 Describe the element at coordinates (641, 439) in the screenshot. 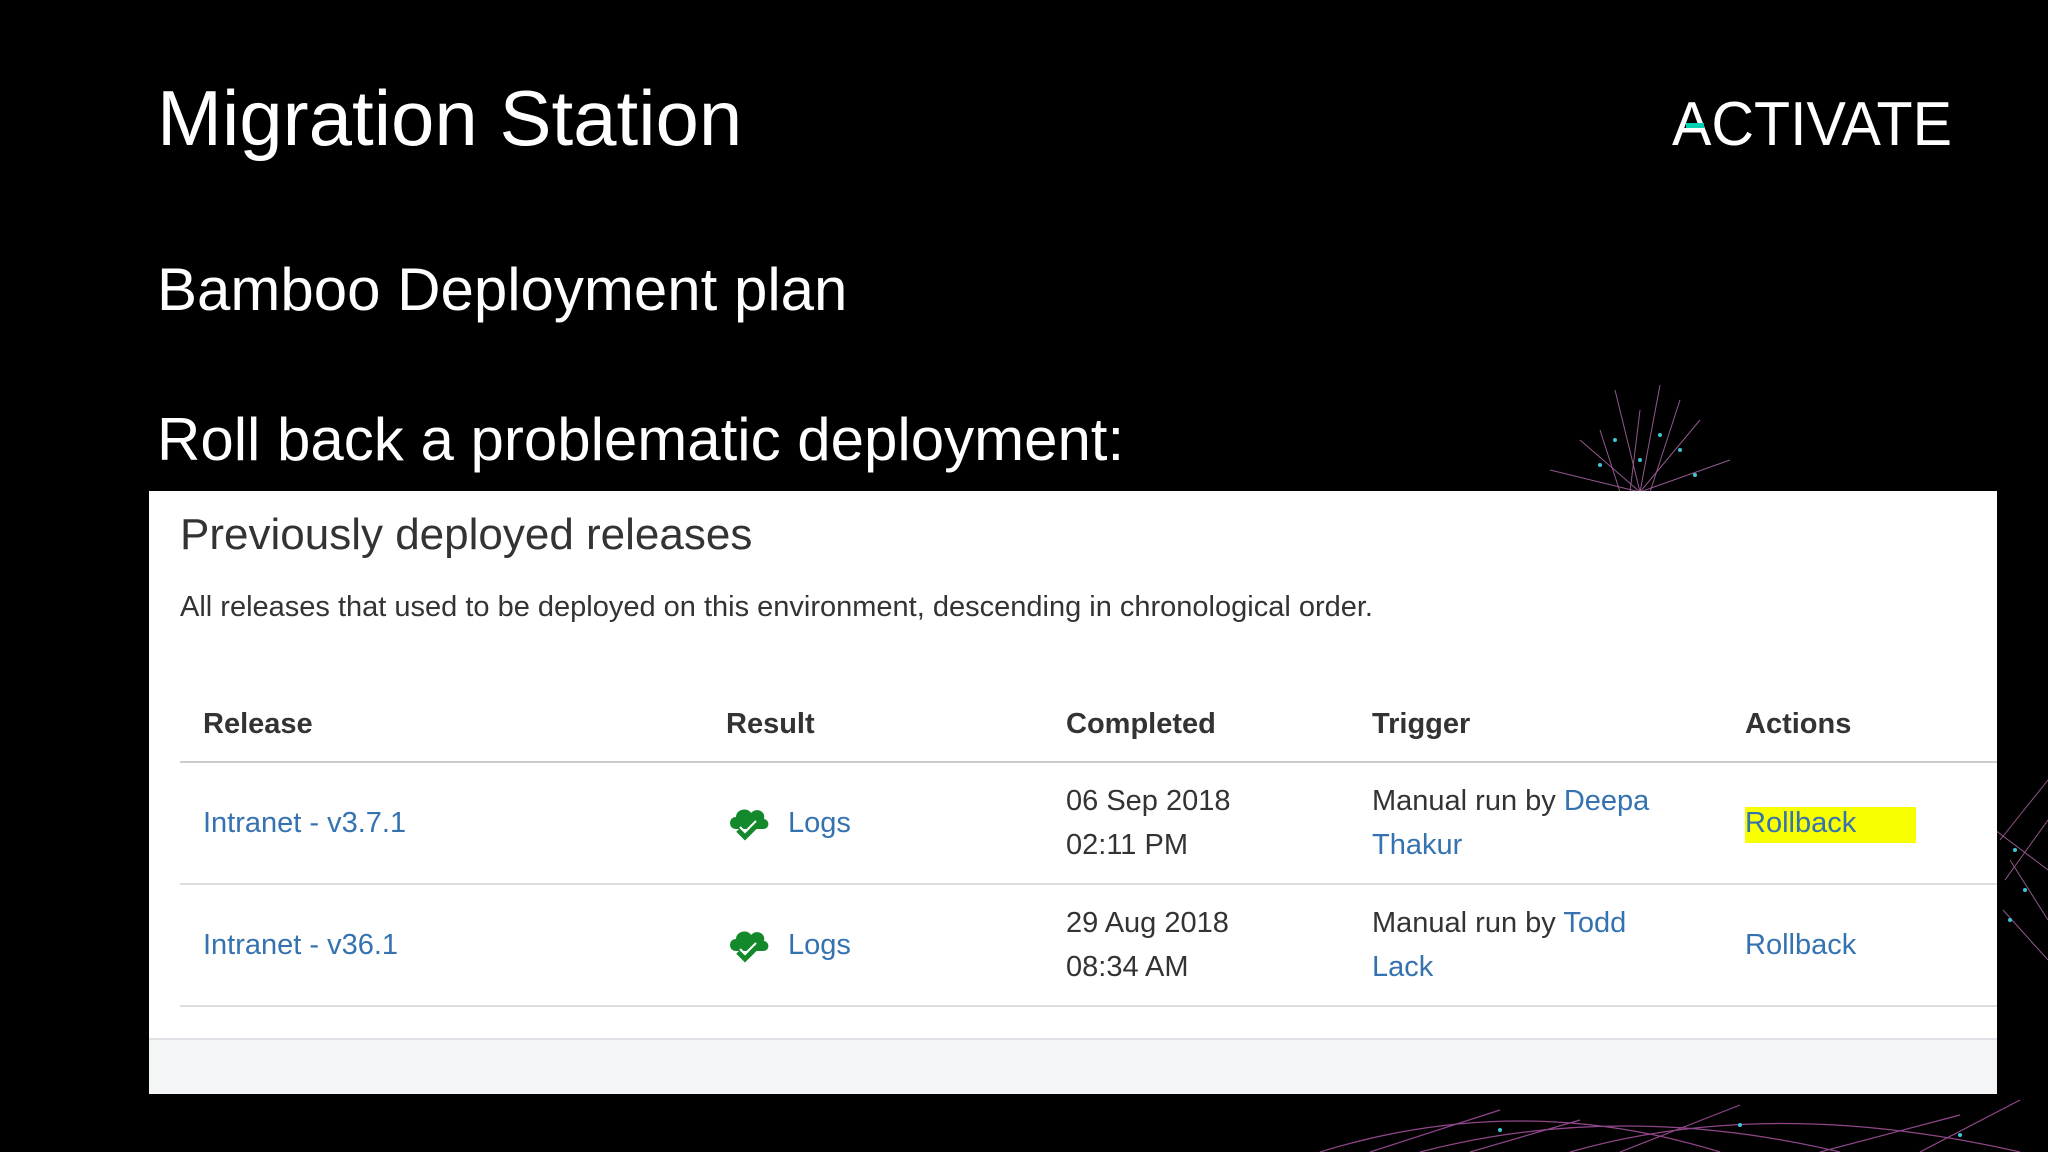

I see `slide-step-text: Roll back a problematic deployment:` at that location.